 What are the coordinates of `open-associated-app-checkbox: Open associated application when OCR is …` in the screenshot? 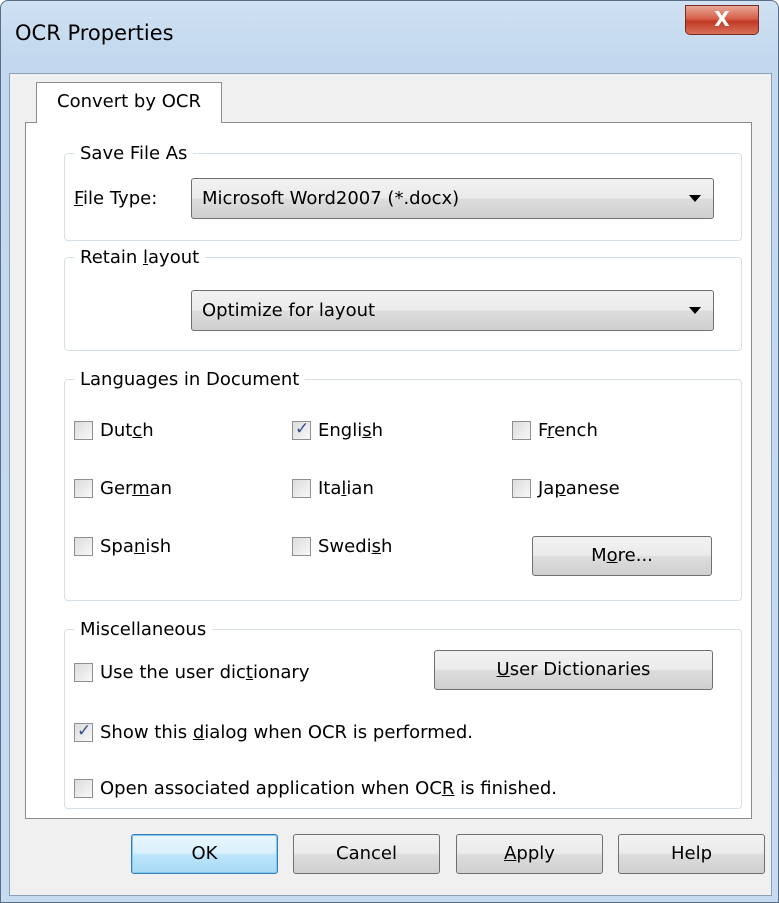 It's located at (315, 788).